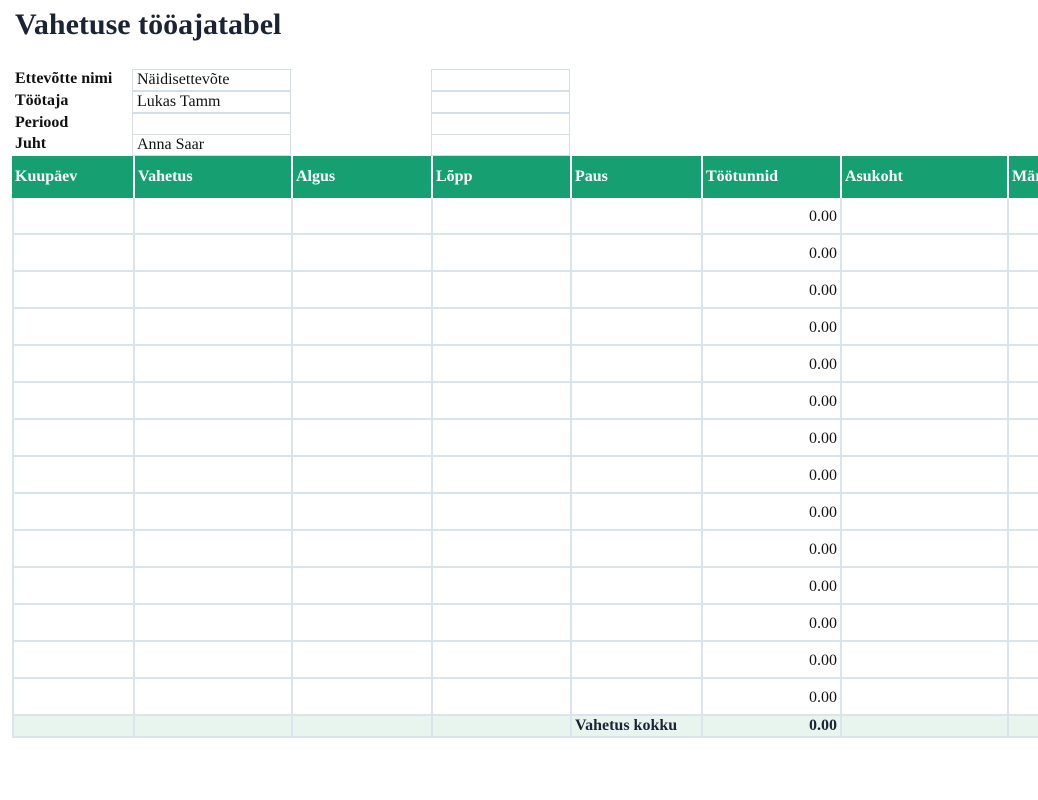 This screenshot has width=1038, height=800. Describe the element at coordinates (635, 177) in the screenshot. I see `column-header-break: Paus` at that location.